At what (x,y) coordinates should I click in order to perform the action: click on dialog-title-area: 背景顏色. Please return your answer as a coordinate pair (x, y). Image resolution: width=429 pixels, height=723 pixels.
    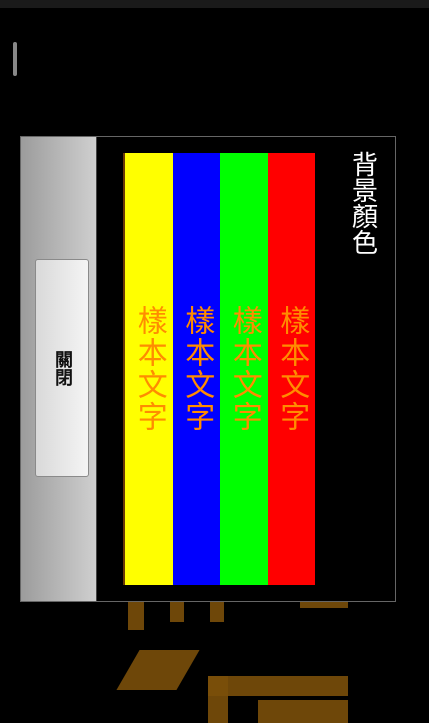
    Looking at the image, I should click on (363, 369).